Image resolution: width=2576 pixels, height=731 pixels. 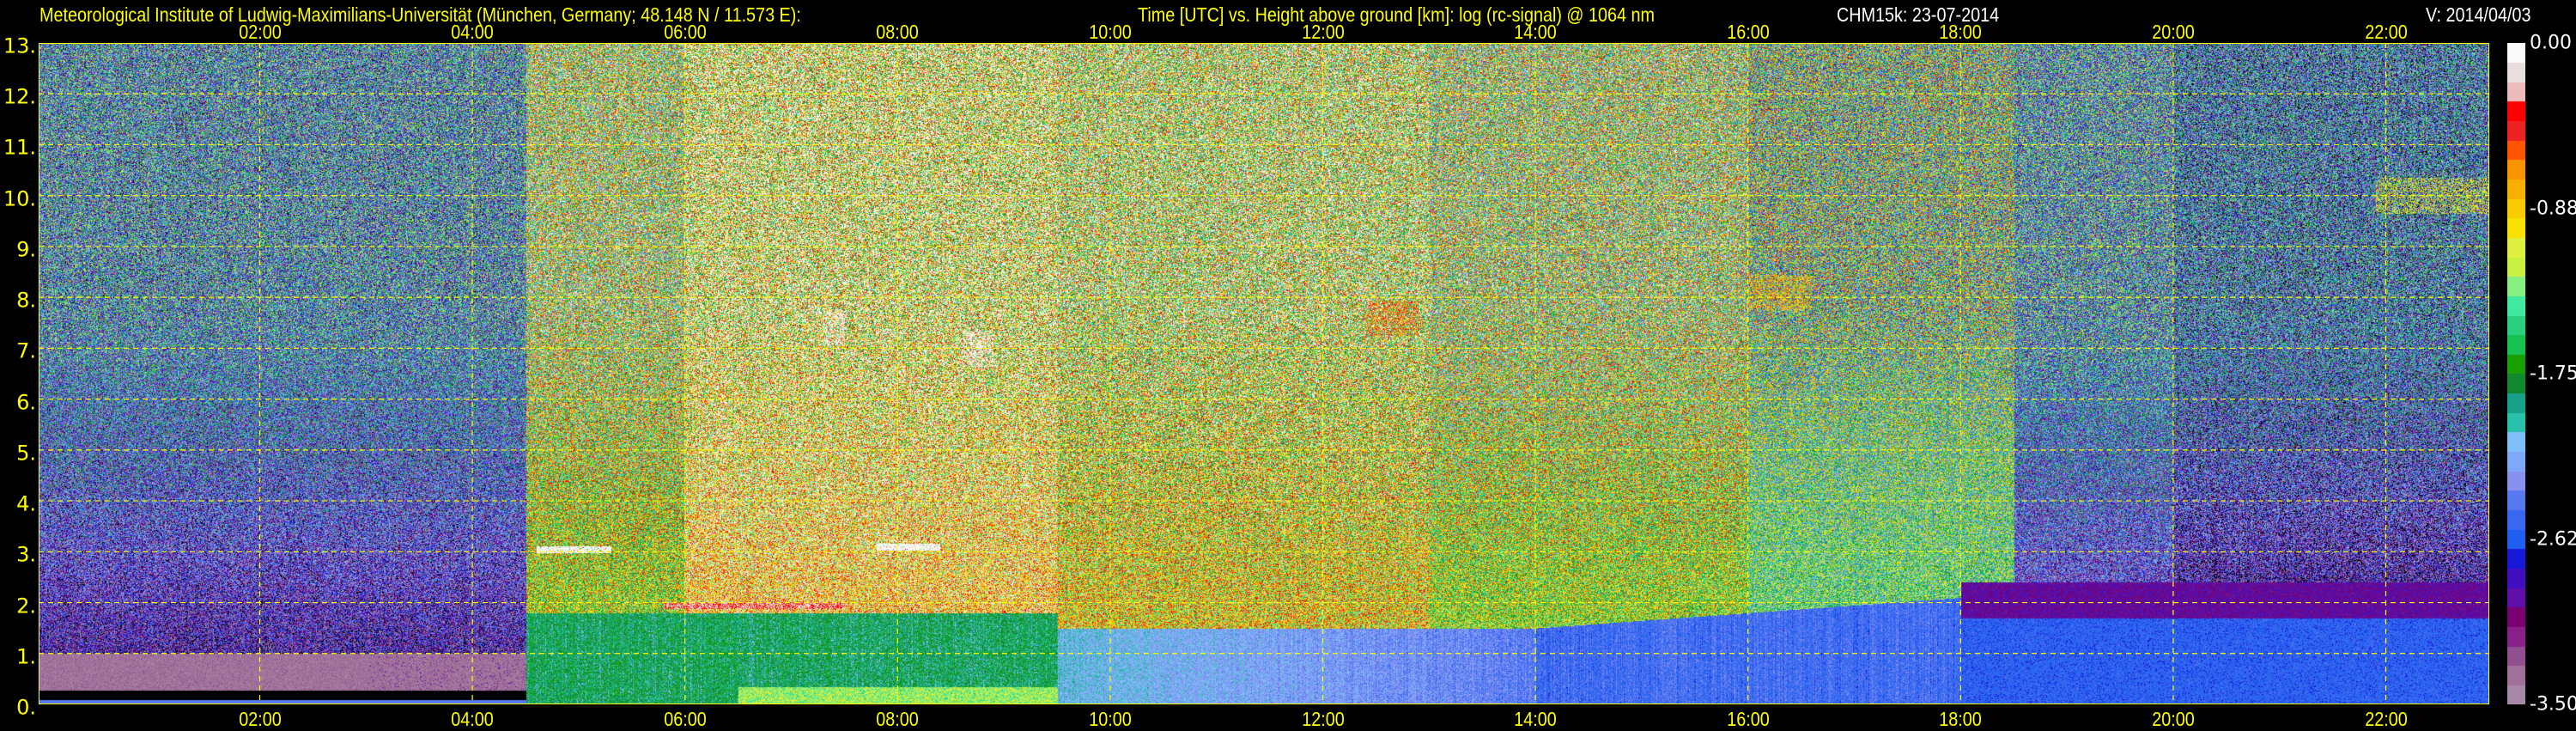 What do you see at coordinates (19, 149) in the screenshot?
I see `y-tick-label: 11.` at bounding box center [19, 149].